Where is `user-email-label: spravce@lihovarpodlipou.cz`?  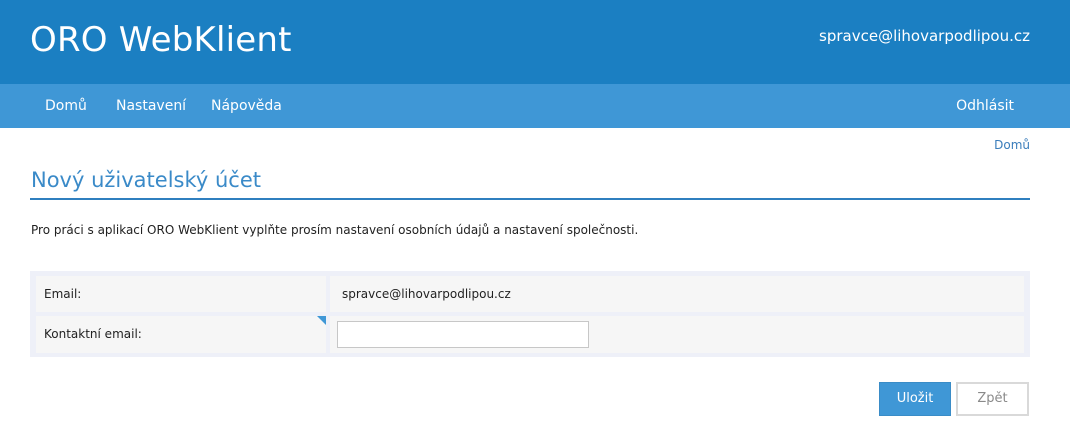
user-email-label: spravce@lihovarpodlipou.cz is located at coordinates (924, 36).